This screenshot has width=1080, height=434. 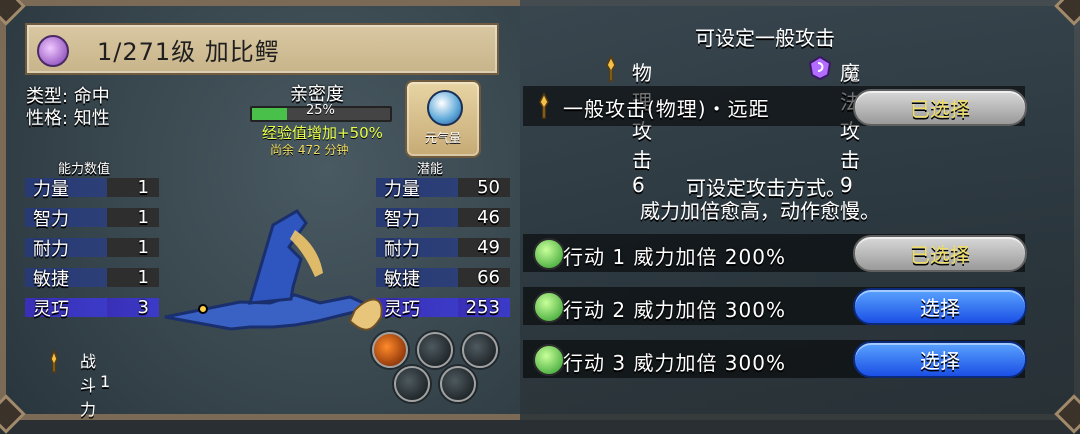 What do you see at coordinates (484, 217) in the screenshot?
I see `potential-value: 46` at bounding box center [484, 217].